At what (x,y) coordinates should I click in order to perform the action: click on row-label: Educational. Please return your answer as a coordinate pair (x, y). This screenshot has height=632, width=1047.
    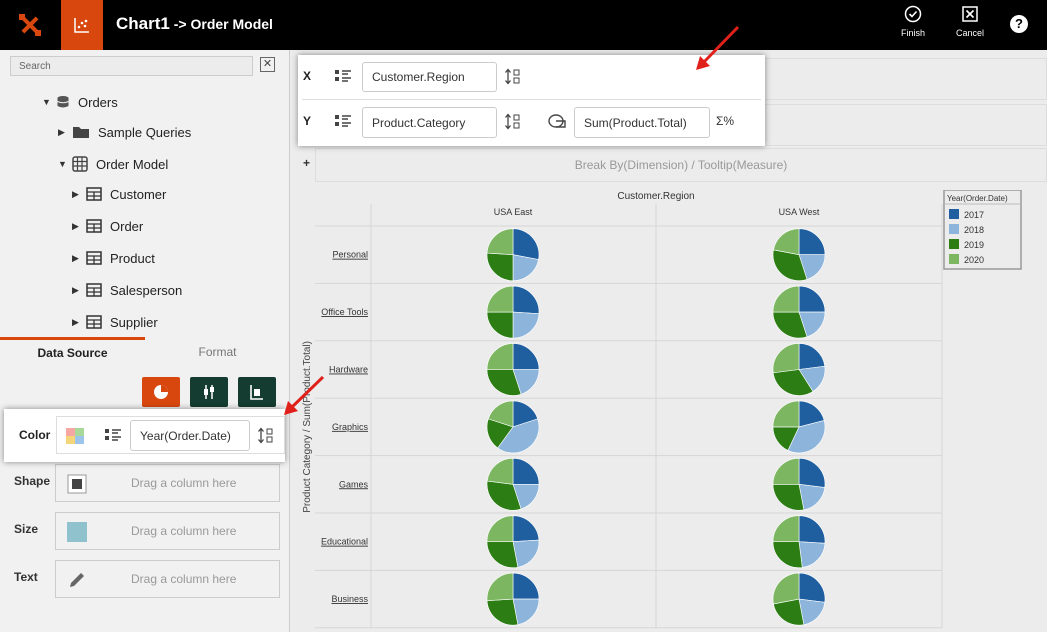
    Looking at the image, I should click on (344, 542).